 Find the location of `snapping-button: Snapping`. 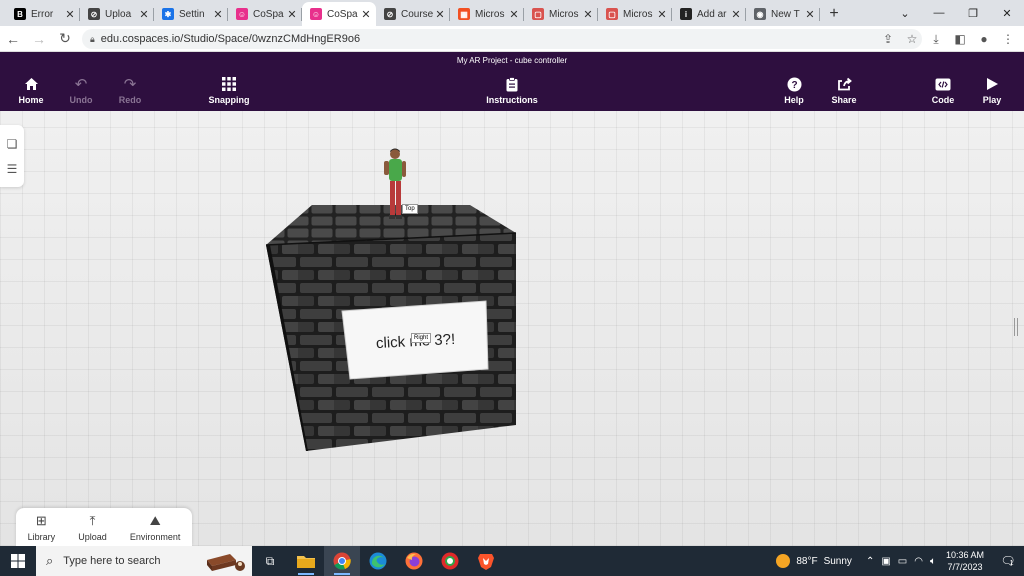

snapping-button: Snapping is located at coordinates (229, 90).